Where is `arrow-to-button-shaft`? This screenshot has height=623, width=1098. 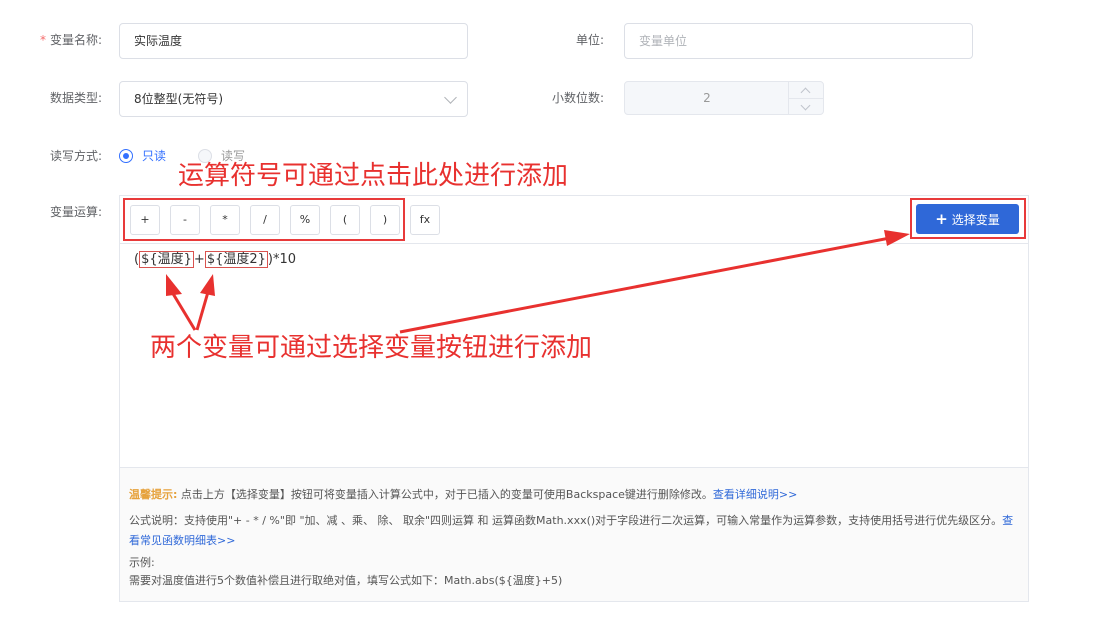
arrow-to-button-shaft is located at coordinates (645, 285).